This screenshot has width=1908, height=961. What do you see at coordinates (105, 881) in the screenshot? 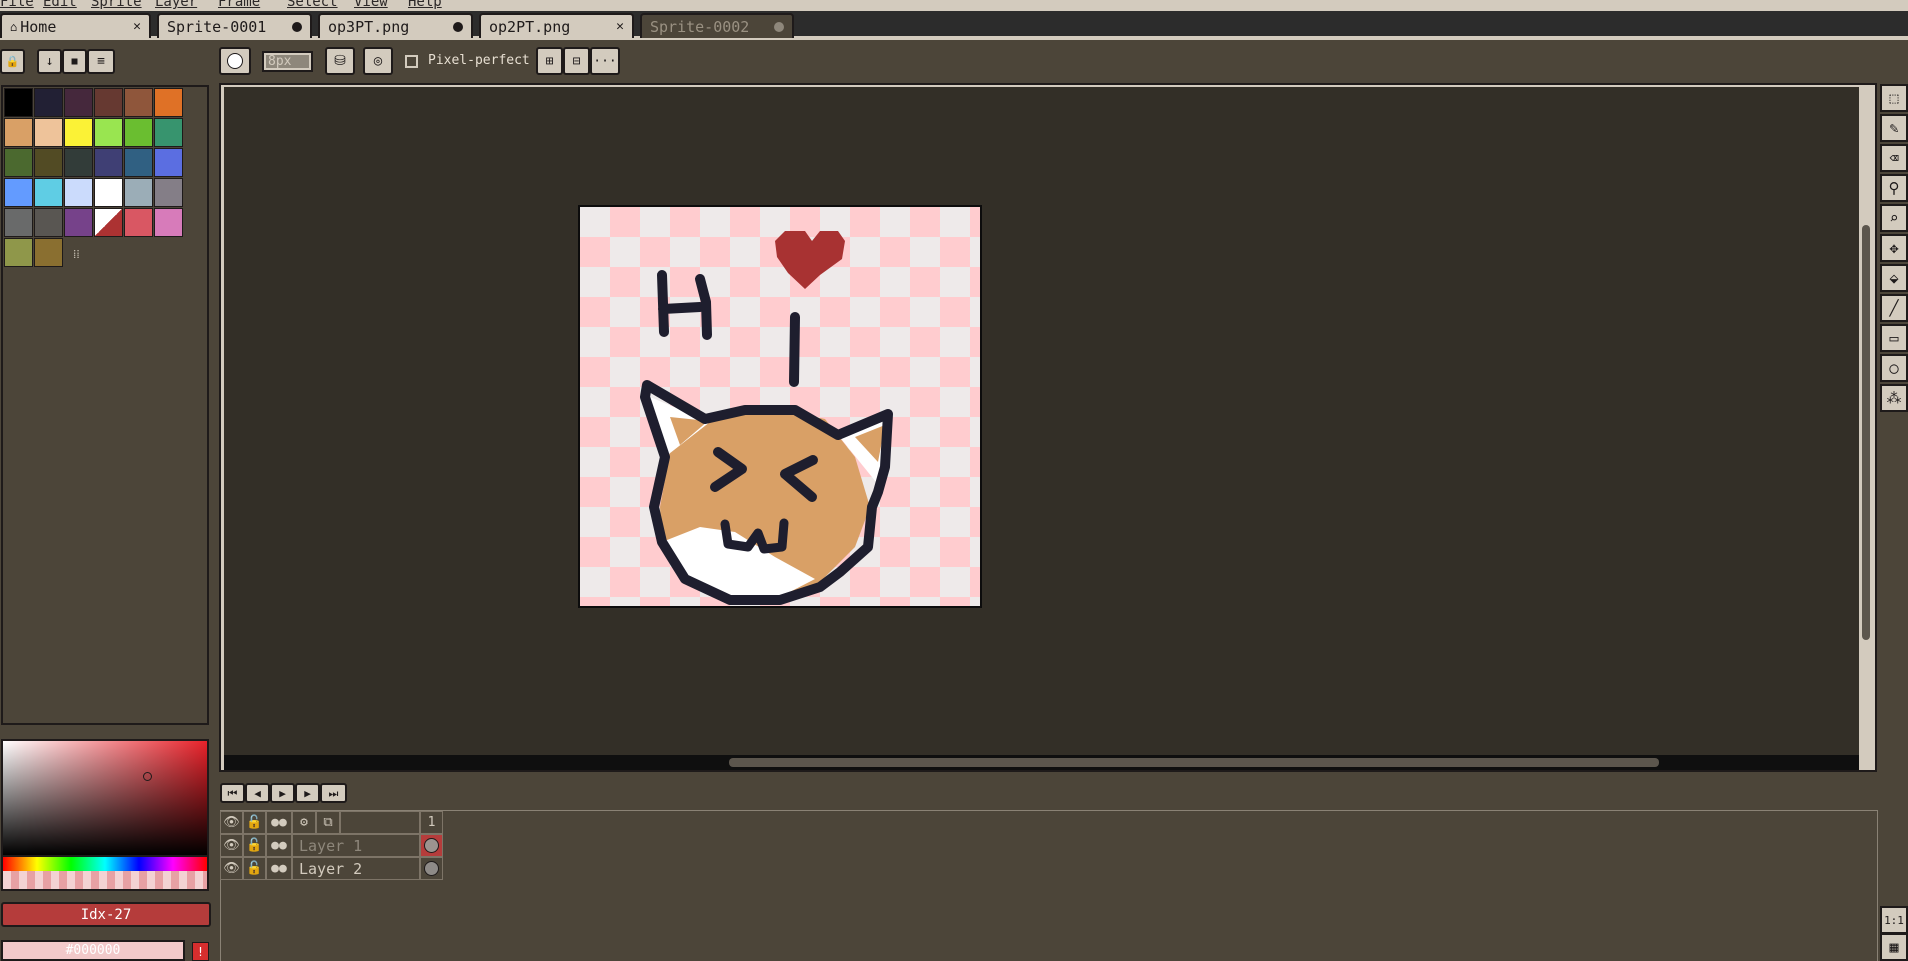
I see `alpha-slider` at bounding box center [105, 881].